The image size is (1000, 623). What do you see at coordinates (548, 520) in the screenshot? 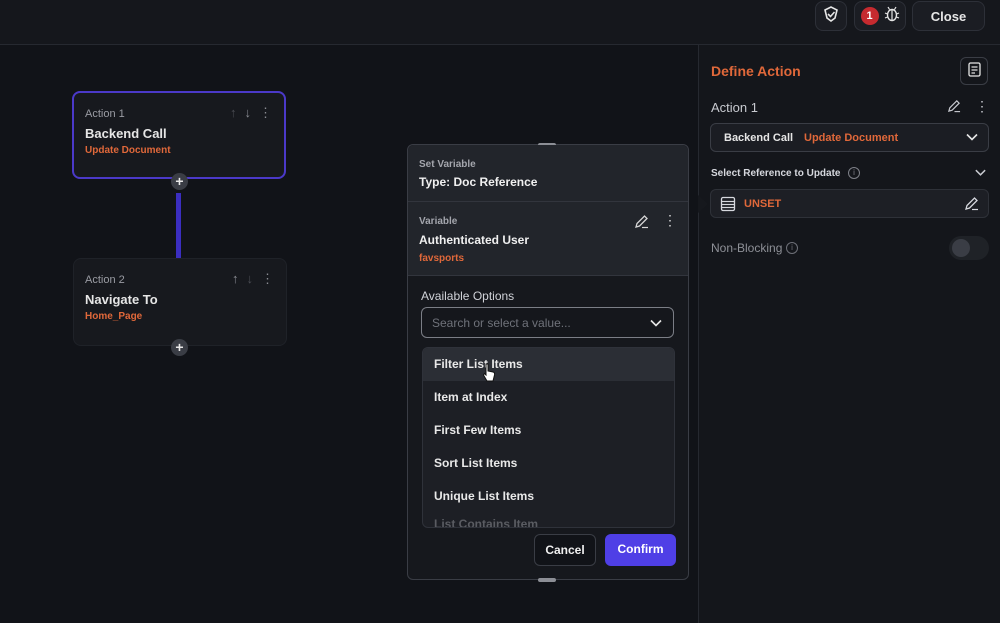
I see `option-item: List Contains Item` at bounding box center [548, 520].